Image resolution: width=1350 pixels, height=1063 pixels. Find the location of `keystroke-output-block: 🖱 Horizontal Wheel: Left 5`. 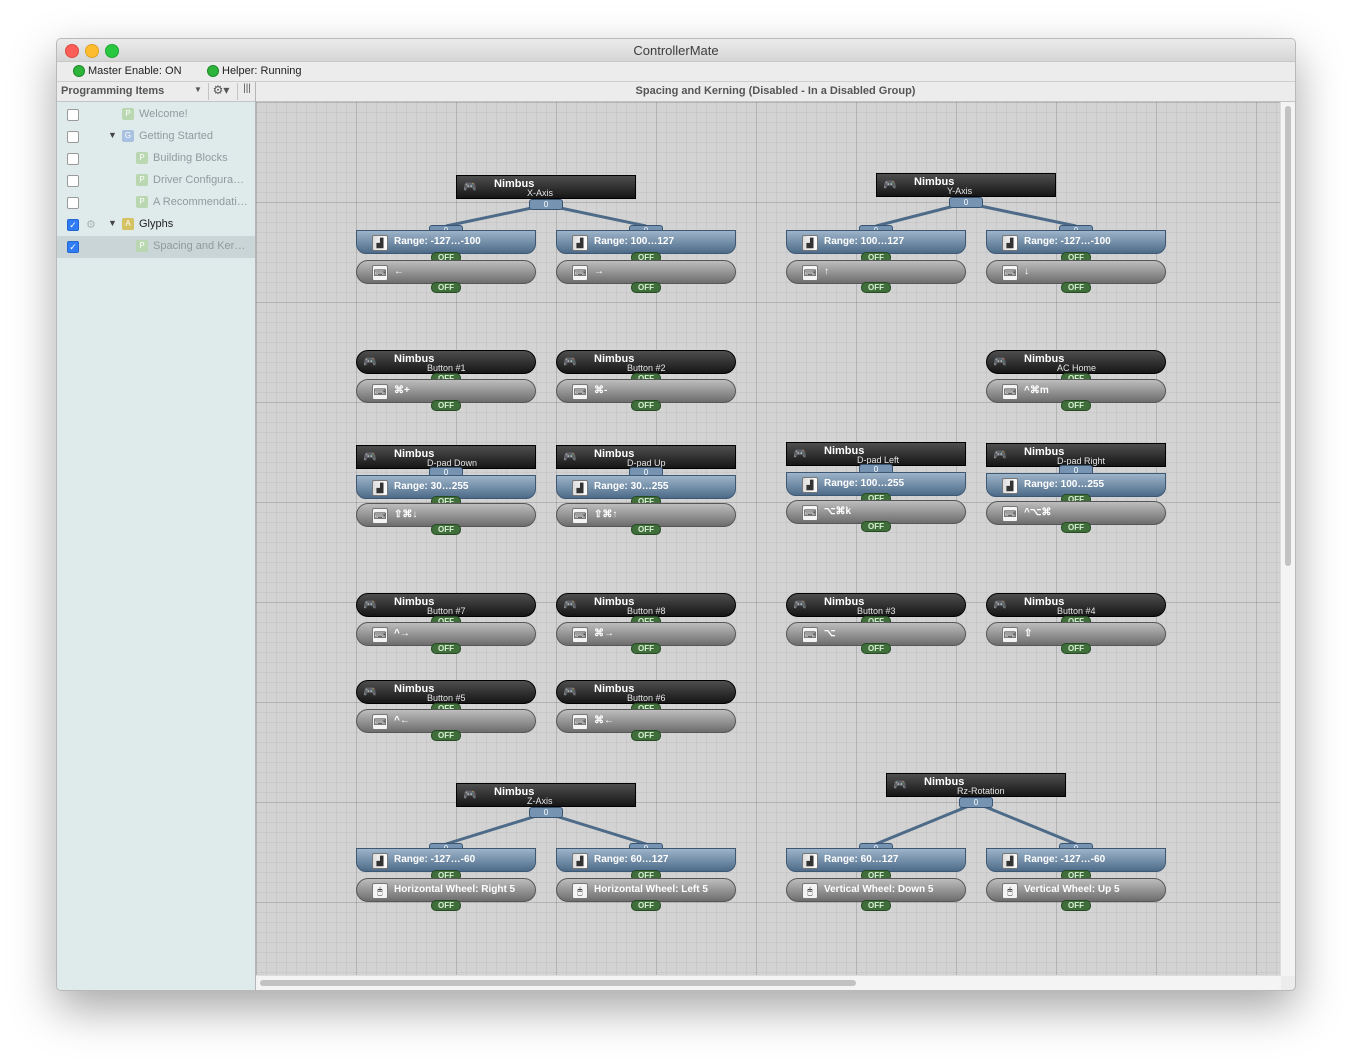

keystroke-output-block: 🖱 Horizontal Wheel: Left 5 is located at coordinates (646, 890).